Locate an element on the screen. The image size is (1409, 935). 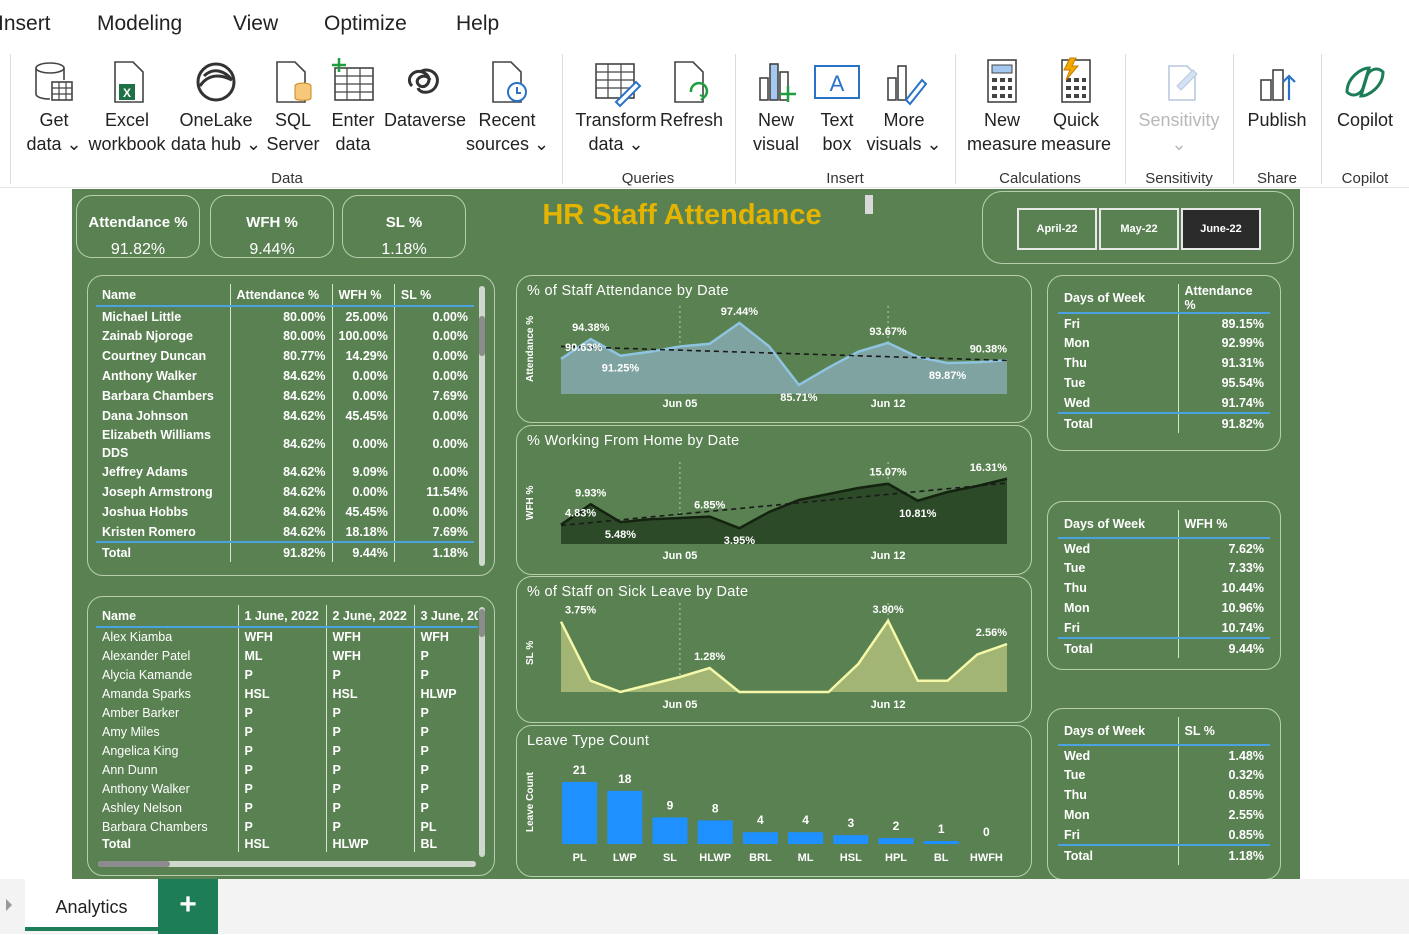
kpi-sl-card: SL % 1.18% is located at coordinates (404, 226).